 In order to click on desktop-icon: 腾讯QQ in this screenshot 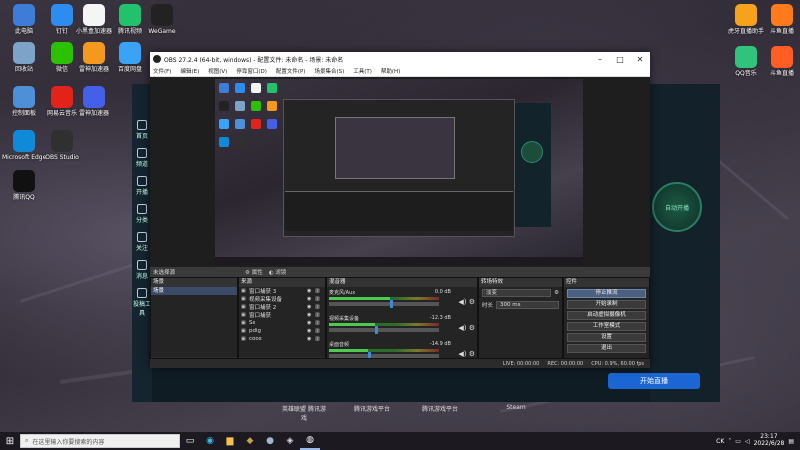, I will do `click(24, 185)`.